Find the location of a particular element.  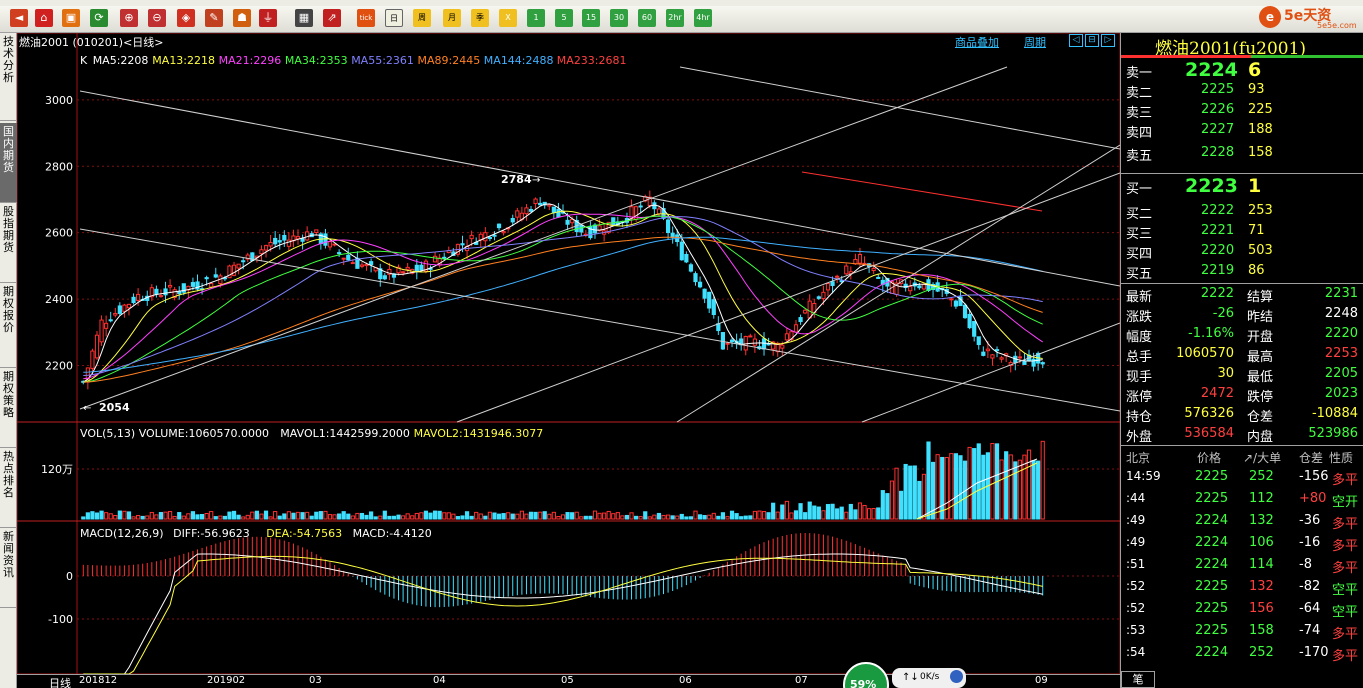

left-tab-3: 期权报价 is located at coordinates (8, 325).